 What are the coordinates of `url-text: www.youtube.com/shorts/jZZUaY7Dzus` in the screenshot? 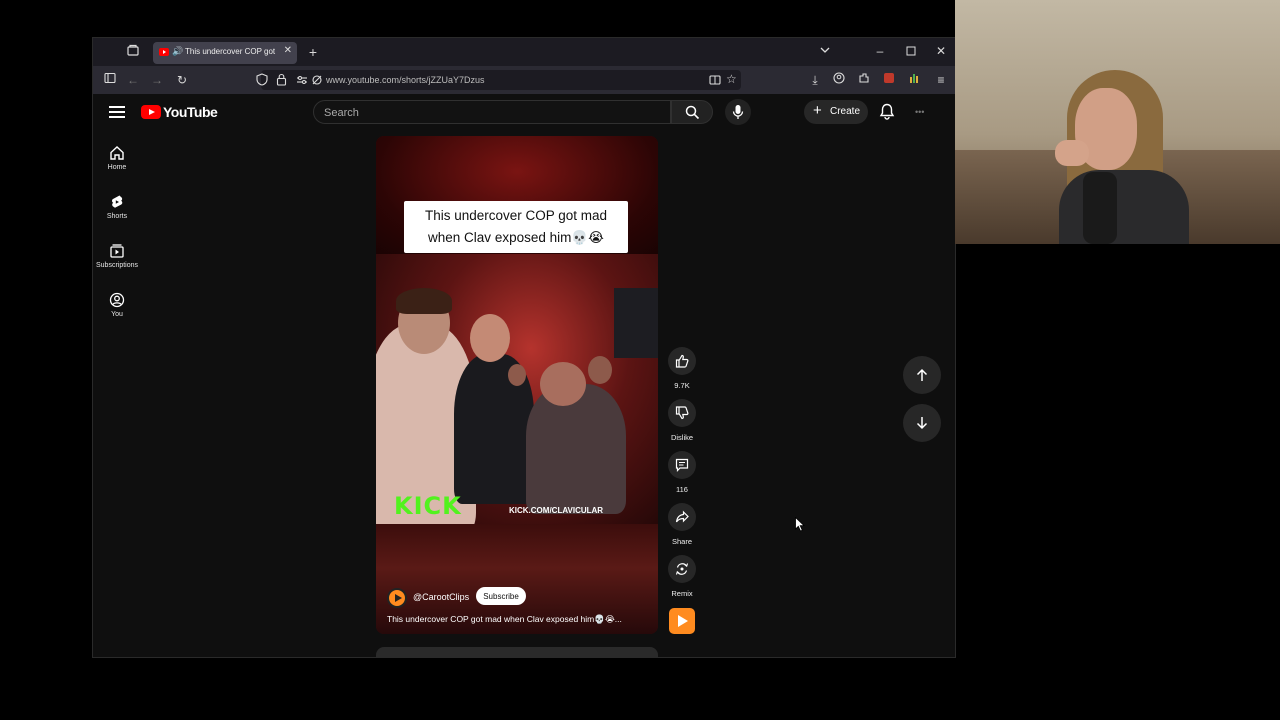 It's located at (405, 80).